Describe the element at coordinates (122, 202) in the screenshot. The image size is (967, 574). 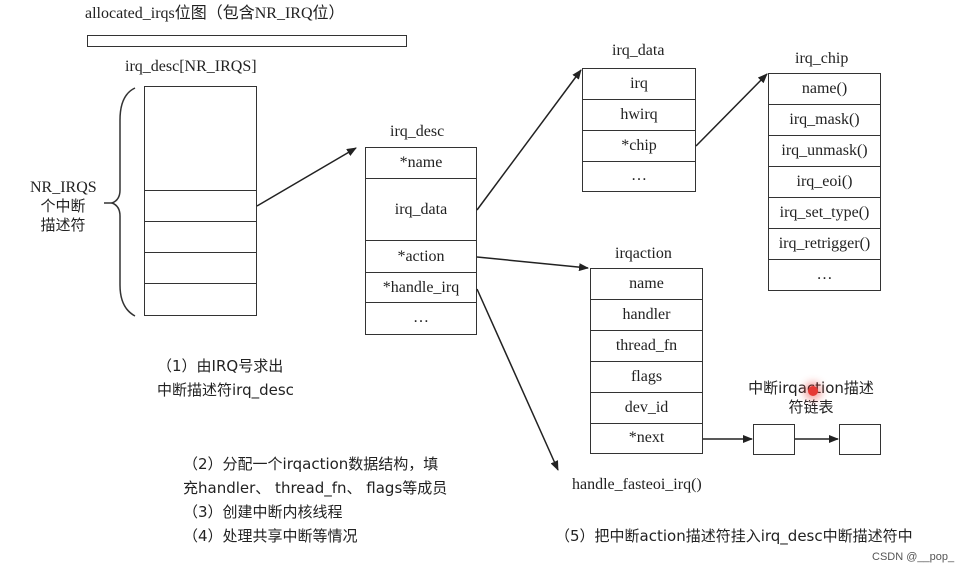
I see `brace` at that location.